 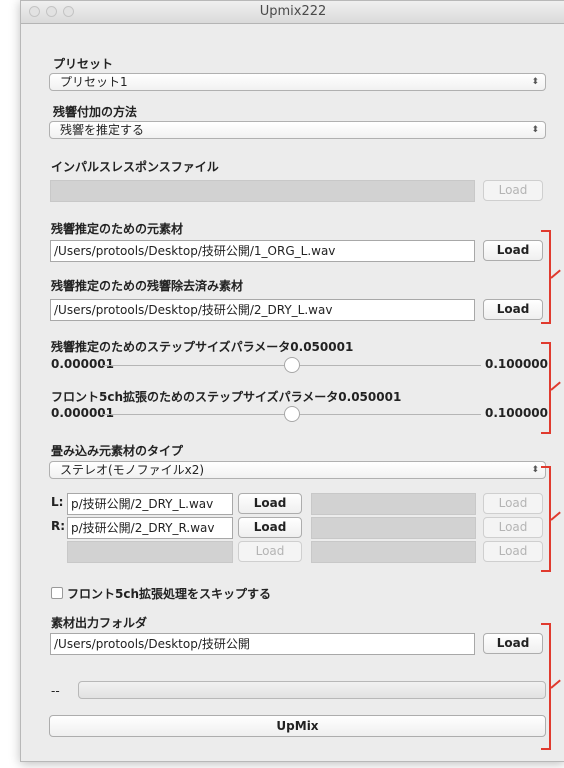 What do you see at coordinates (292, 365) in the screenshot?
I see `step1-slider-thumb` at bounding box center [292, 365].